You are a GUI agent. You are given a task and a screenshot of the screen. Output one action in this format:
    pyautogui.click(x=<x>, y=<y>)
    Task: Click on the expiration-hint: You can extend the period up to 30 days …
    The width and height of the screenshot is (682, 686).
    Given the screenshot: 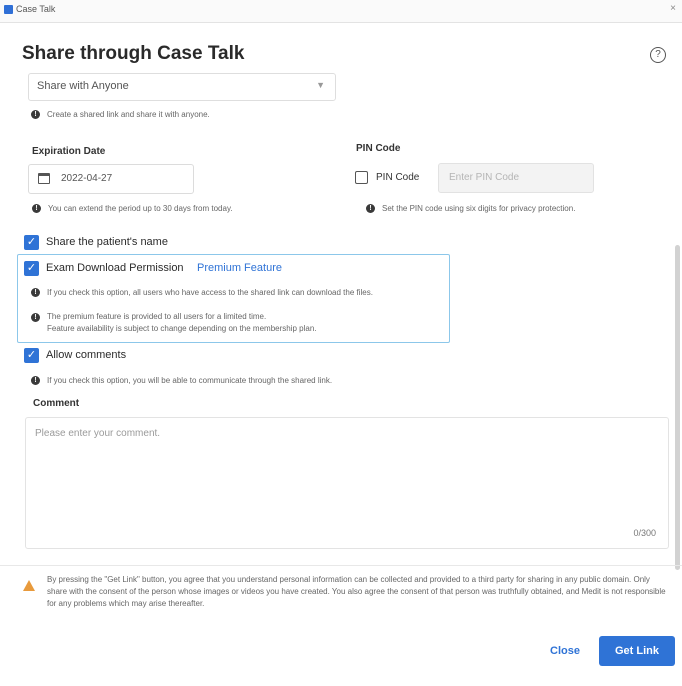 What is the action you would take?
    pyautogui.click(x=140, y=208)
    